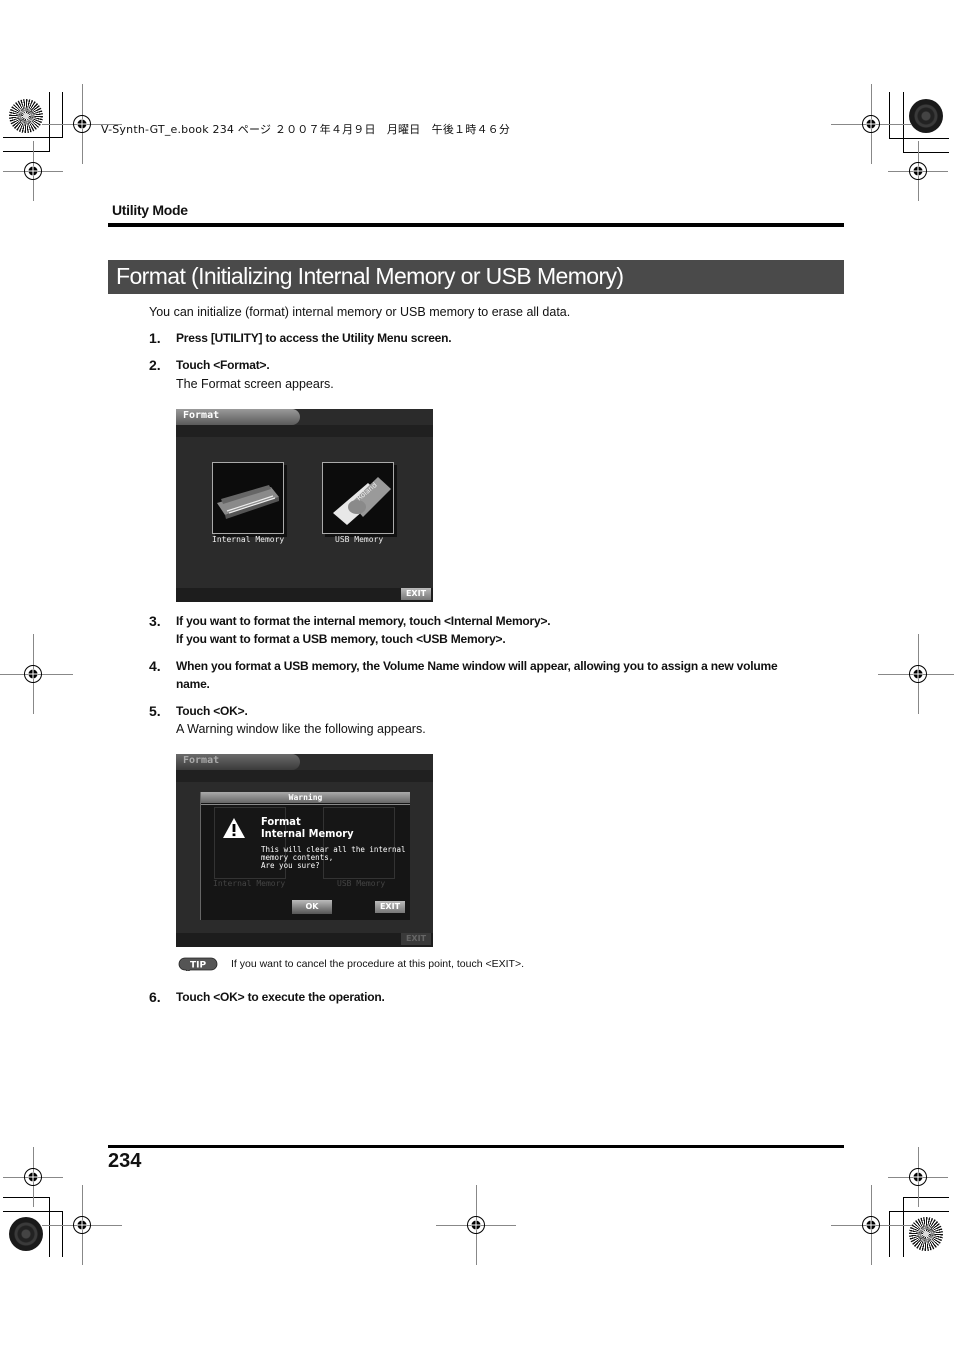 The height and width of the screenshot is (1351, 954). What do you see at coordinates (290, 865) in the screenshot?
I see `warning-message-3: Are you sure?` at bounding box center [290, 865].